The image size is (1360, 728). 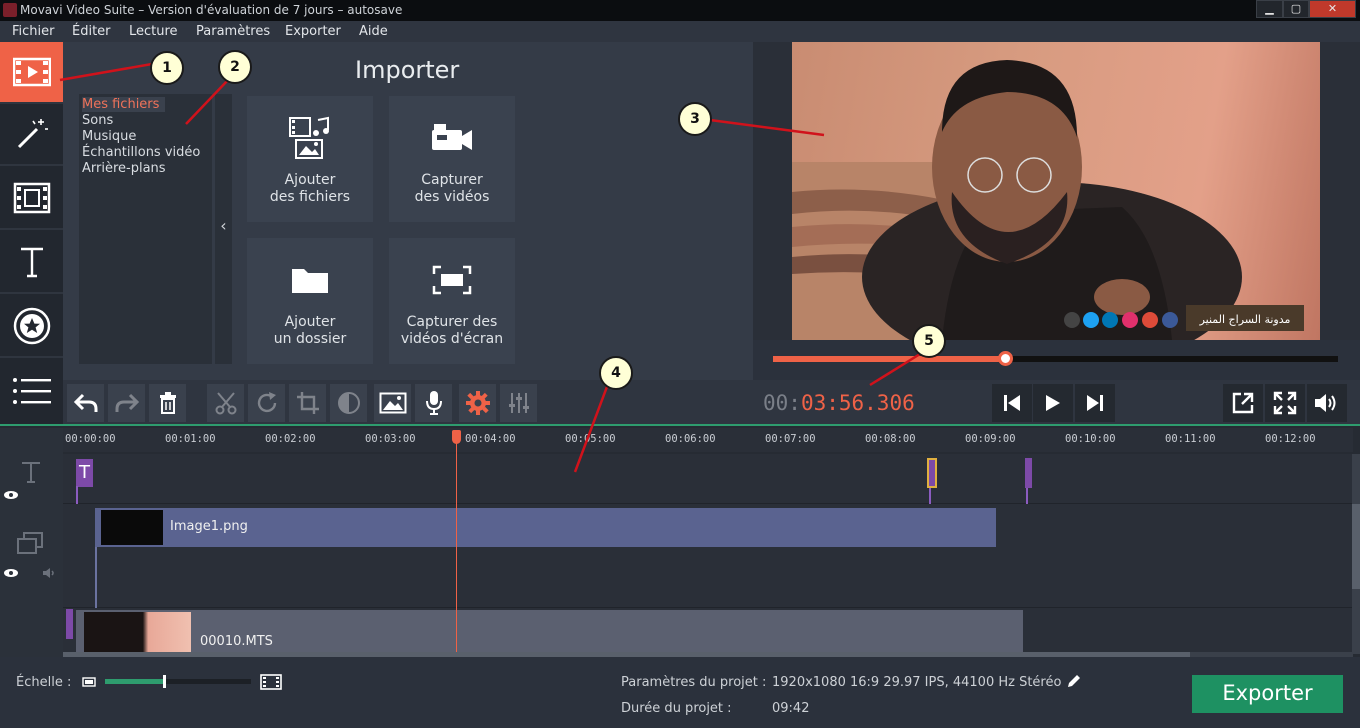 What do you see at coordinates (695, 119) in the screenshot?
I see `callout-3: 3` at bounding box center [695, 119].